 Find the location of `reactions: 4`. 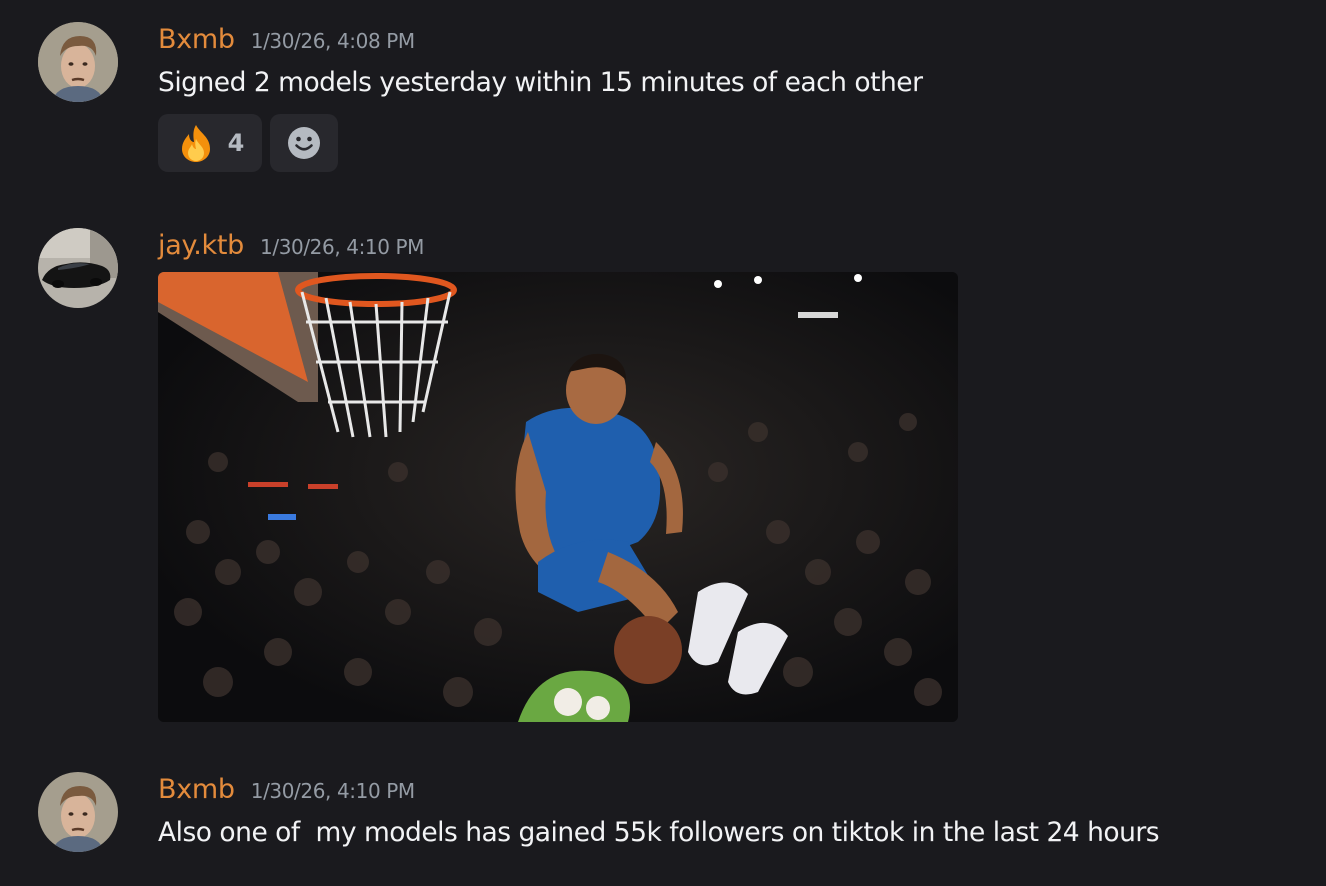

reactions: 4 is located at coordinates (248, 143).